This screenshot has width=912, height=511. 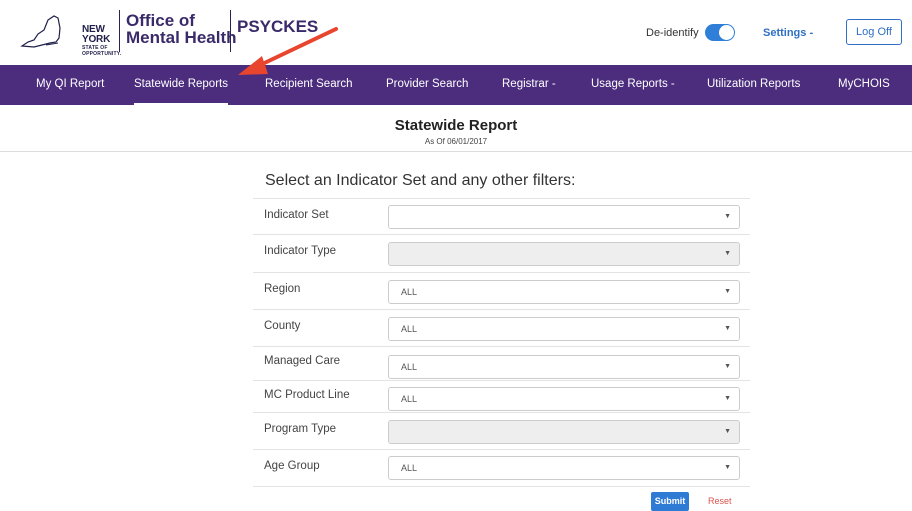 I want to click on deidentify-label: De-identify, so click(x=672, y=33).